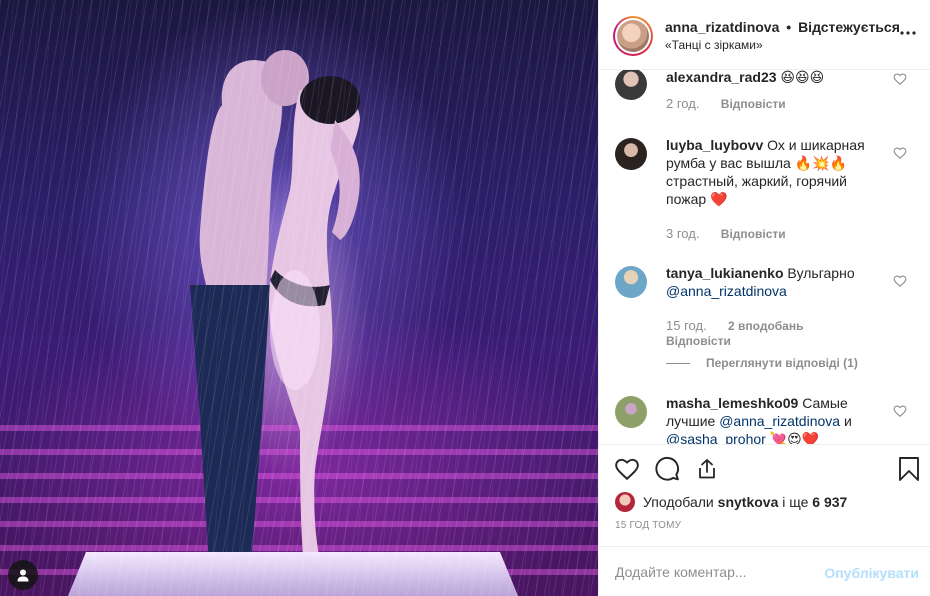 The height and width of the screenshot is (596, 930). Describe the element at coordinates (714, 45) in the screenshot. I see `post-location: «Танці с зірками»` at that location.